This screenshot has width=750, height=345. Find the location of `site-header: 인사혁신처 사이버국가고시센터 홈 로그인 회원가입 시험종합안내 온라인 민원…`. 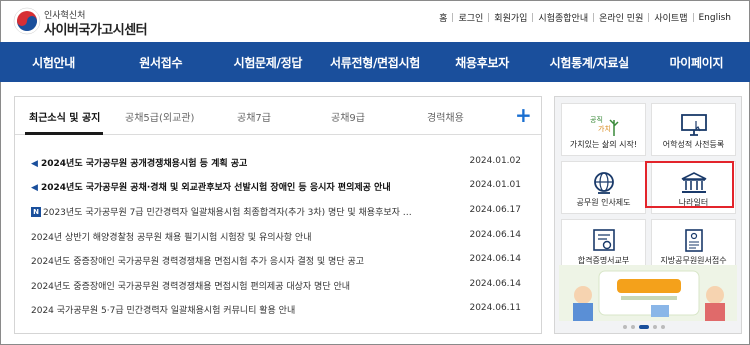

site-header: 인사혁신처 사이버국가고시센터 홈 로그인 회원가입 시험종합안내 온라인 민원… is located at coordinates (375, 21).